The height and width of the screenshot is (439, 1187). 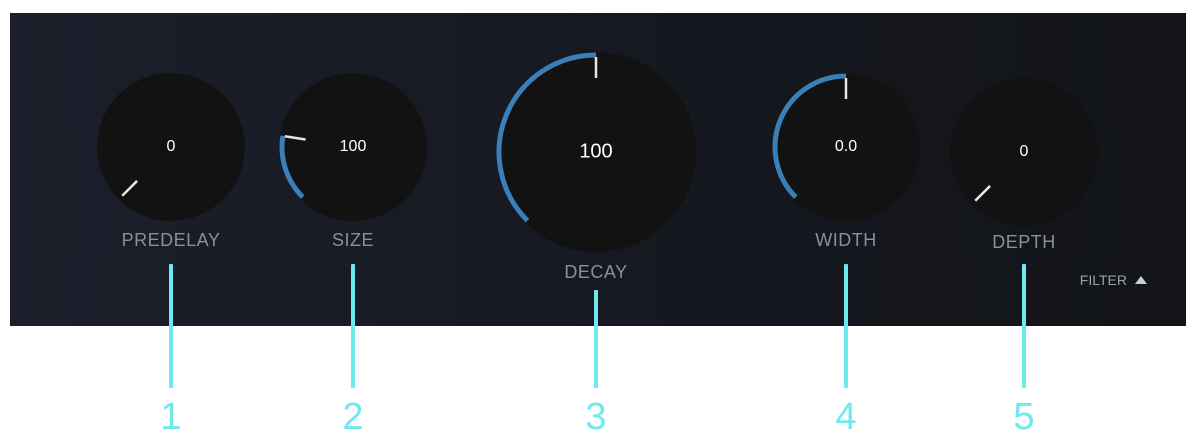 What do you see at coordinates (846, 417) in the screenshot?
I see `callout-number-4: 4` at bounding box center [846, 417].